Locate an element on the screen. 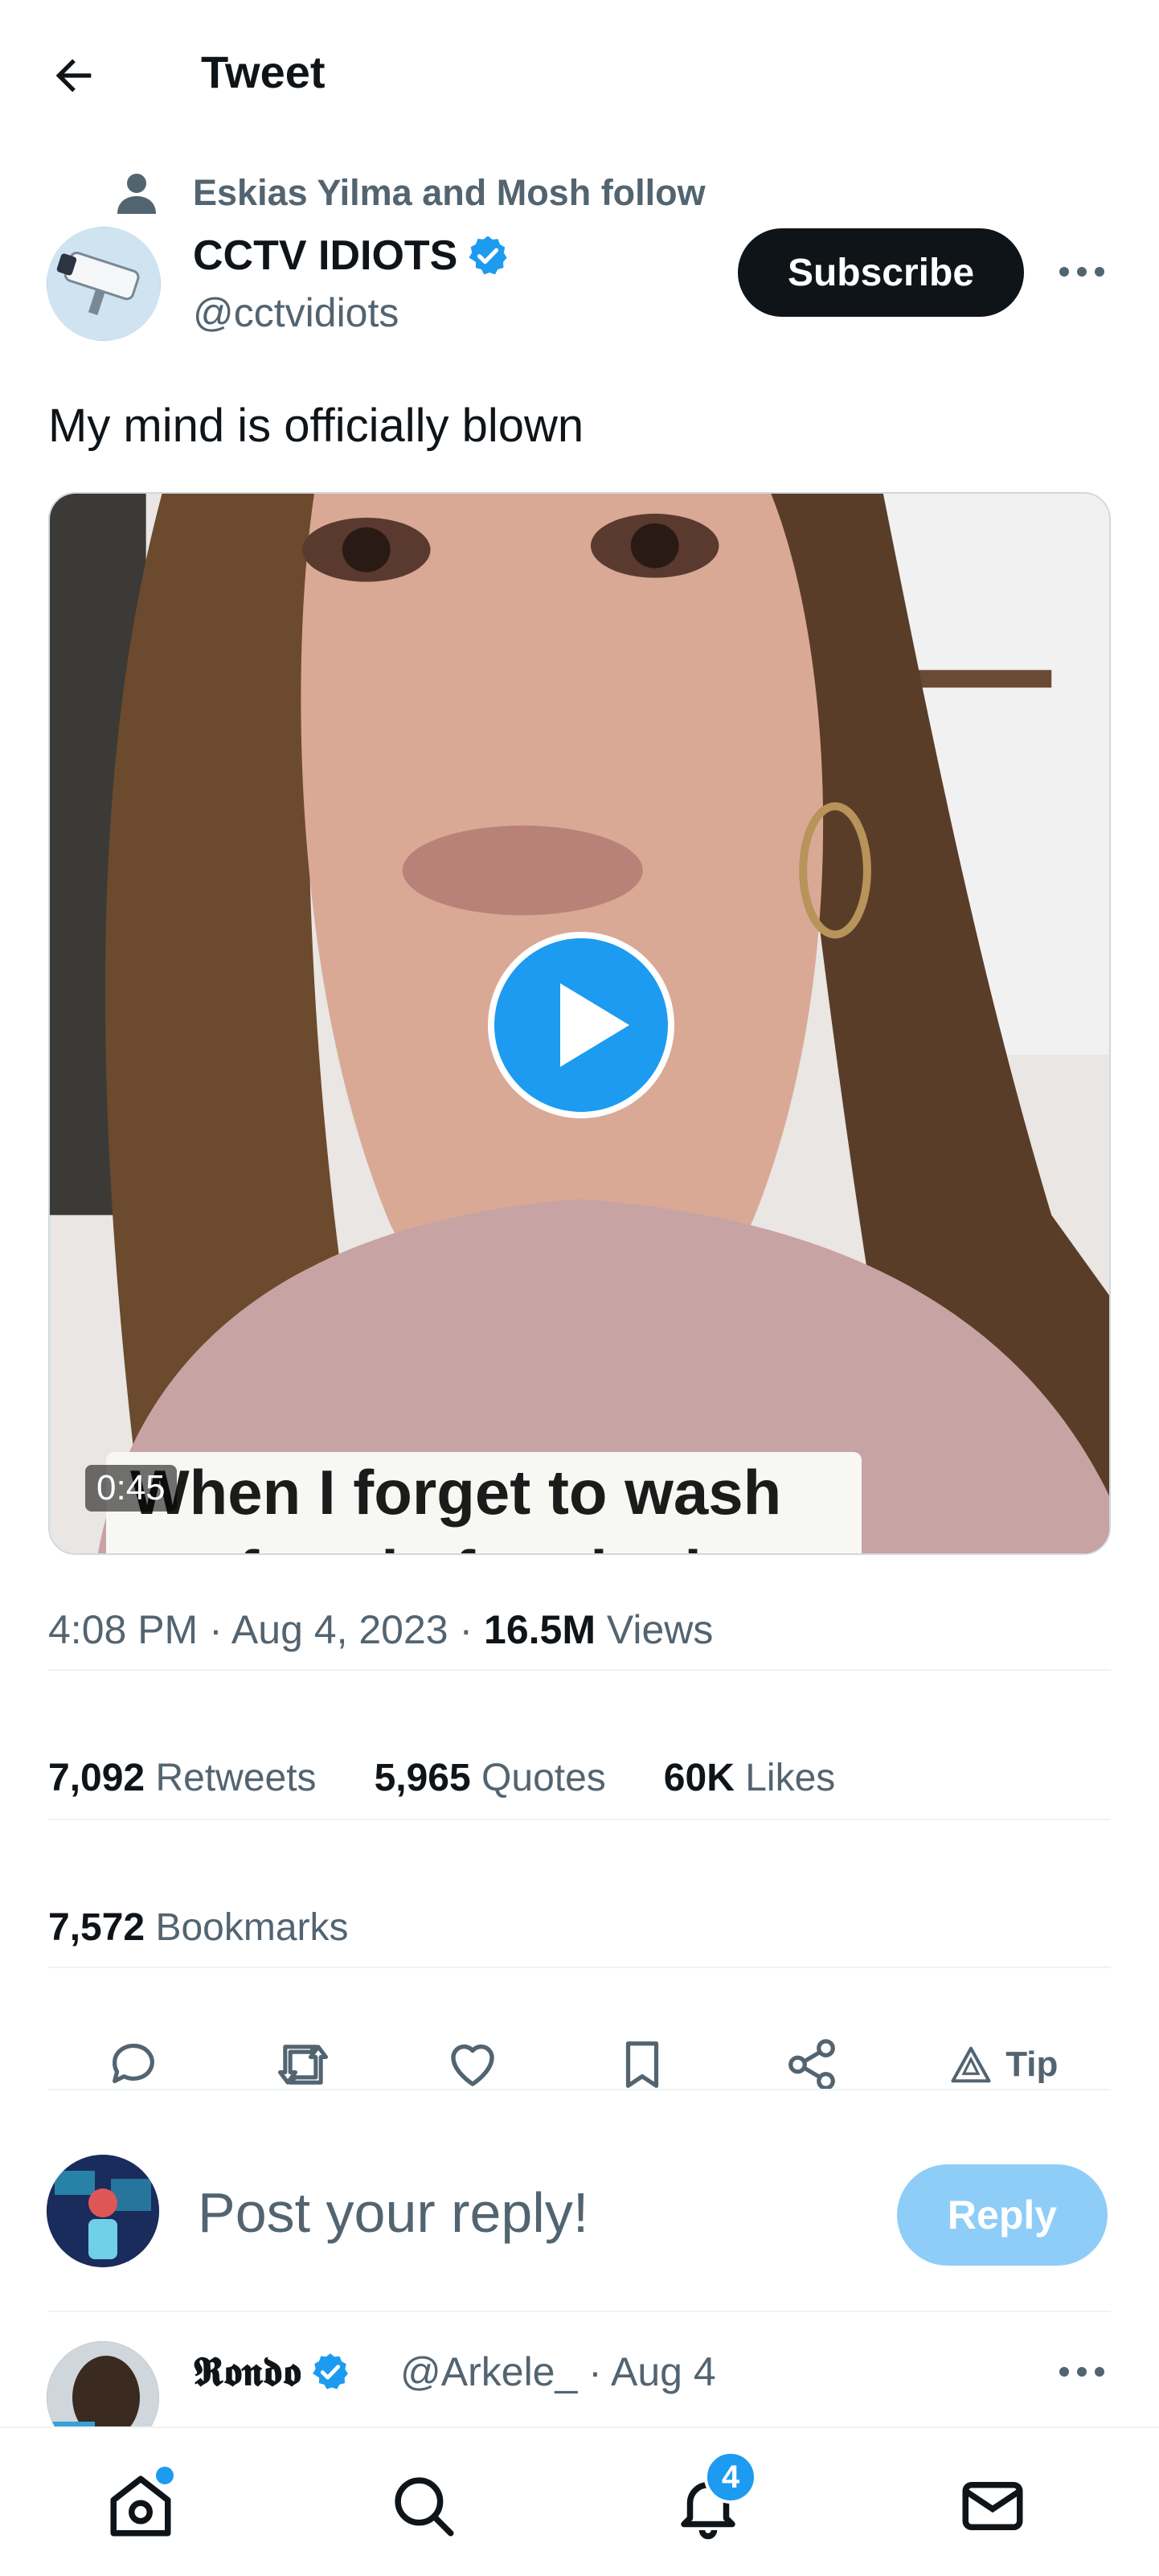 Image resolution: width=1159 pixels, height=2576 pixels. tip-label: Tip is located at coordinates (1032, 2064).